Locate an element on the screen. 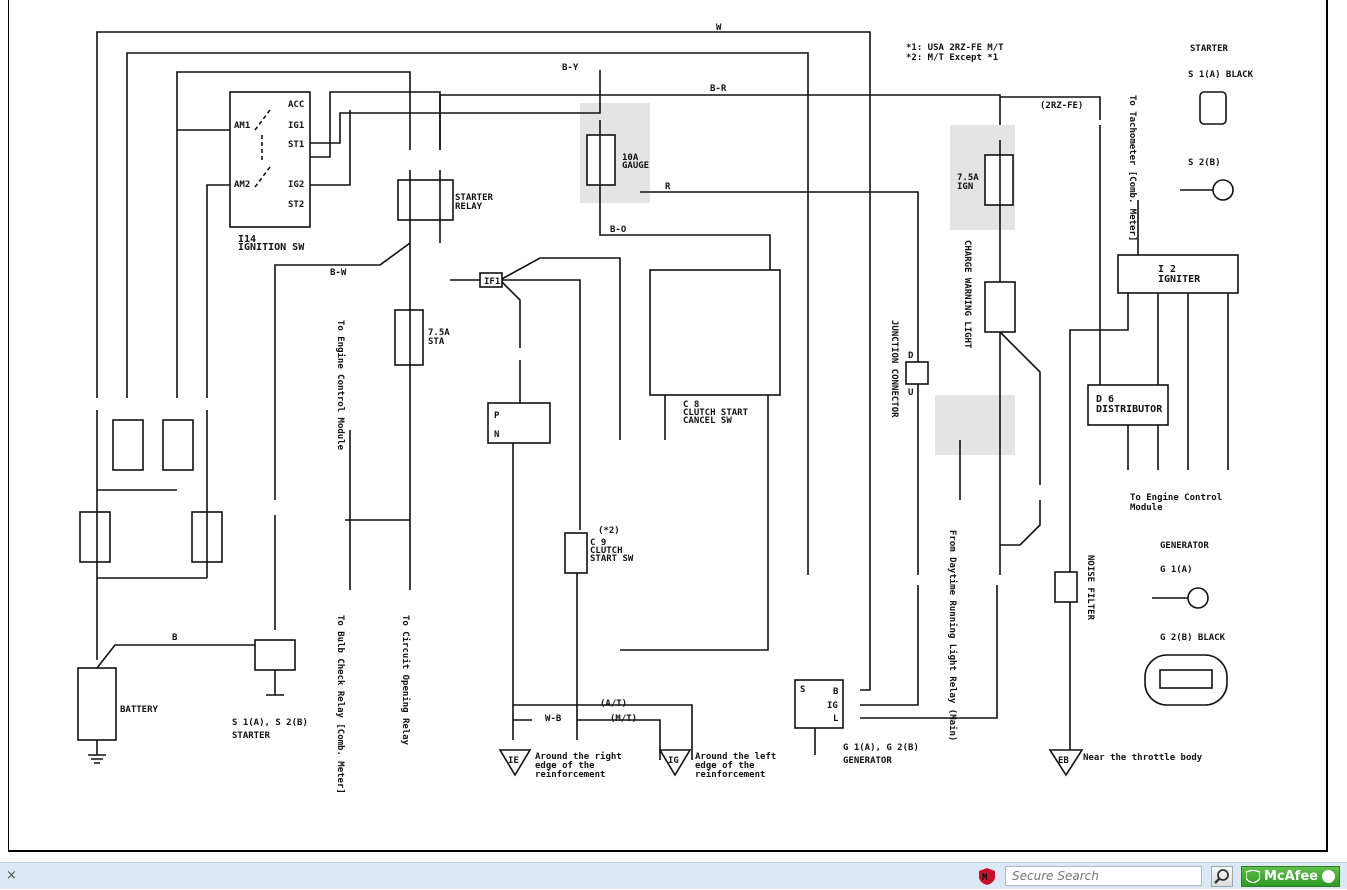  starter-relay-box is located at coordinates (425, 200).